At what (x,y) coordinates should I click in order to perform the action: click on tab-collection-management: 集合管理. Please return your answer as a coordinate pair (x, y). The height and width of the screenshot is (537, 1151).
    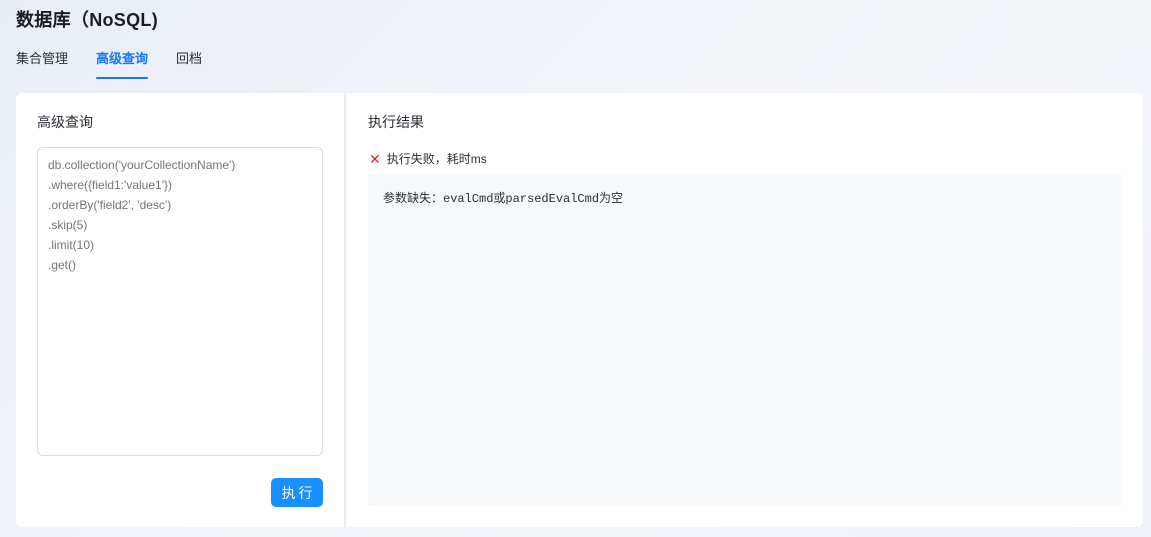
    Looking at the image, I should click on (42, 63).